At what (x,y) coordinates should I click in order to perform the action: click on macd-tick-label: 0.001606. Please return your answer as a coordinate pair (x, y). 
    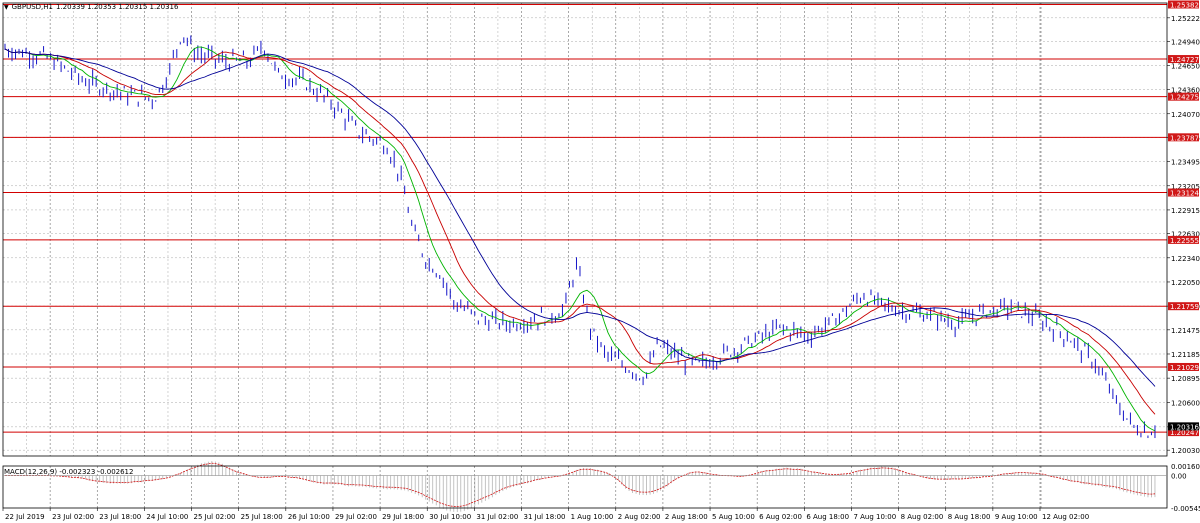
    Looking at the image, I should click on (1185, 467).